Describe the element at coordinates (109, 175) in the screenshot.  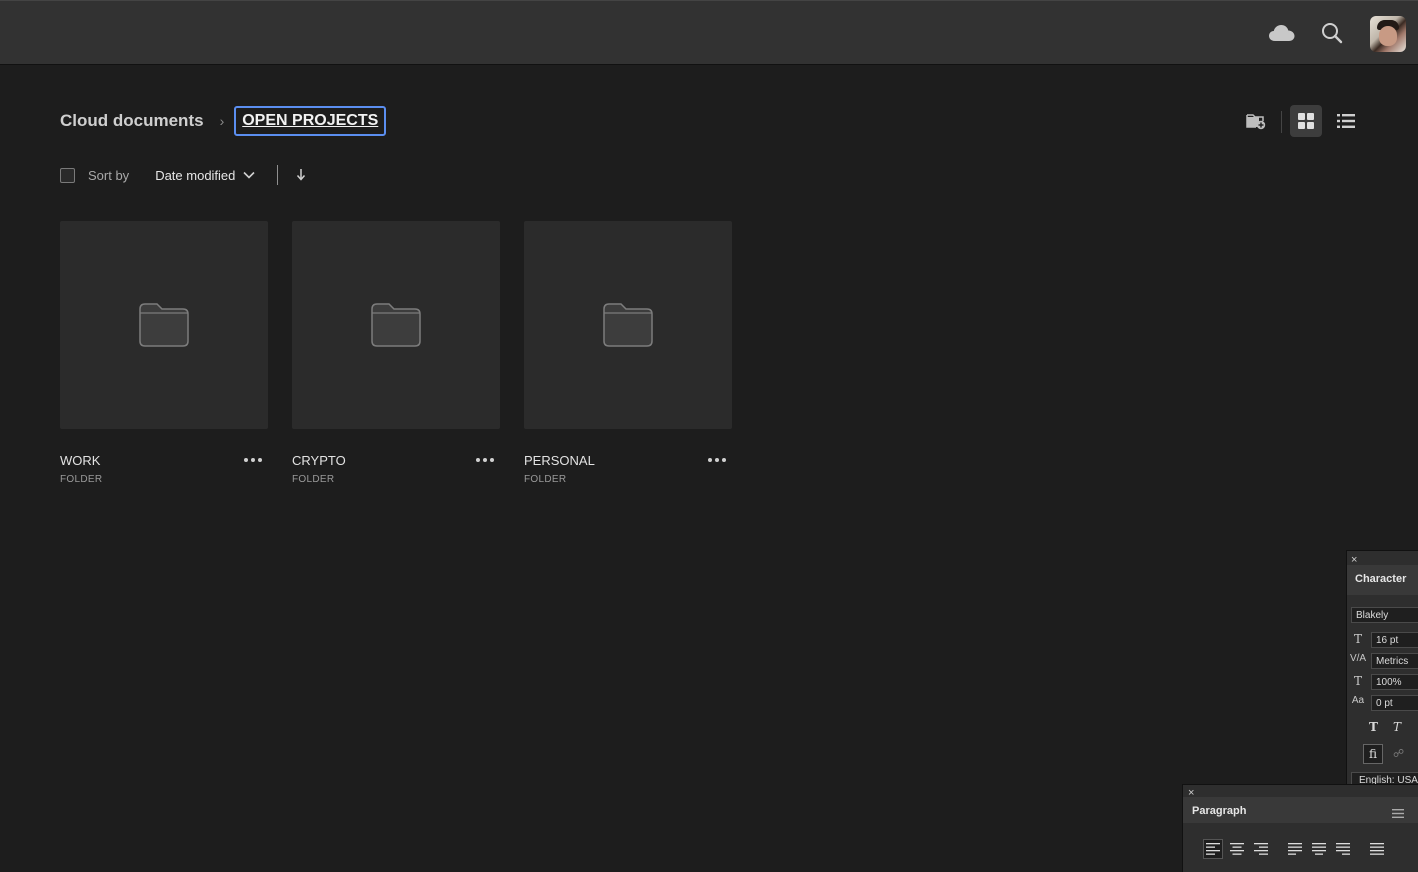
I see `sort-label: Sort by` at that location.